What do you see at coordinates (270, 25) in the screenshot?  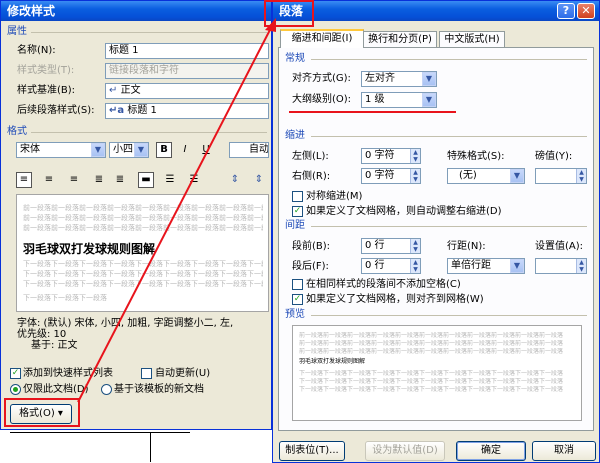 I see `annotation-arrow-head` at bounding box center [270, 25].